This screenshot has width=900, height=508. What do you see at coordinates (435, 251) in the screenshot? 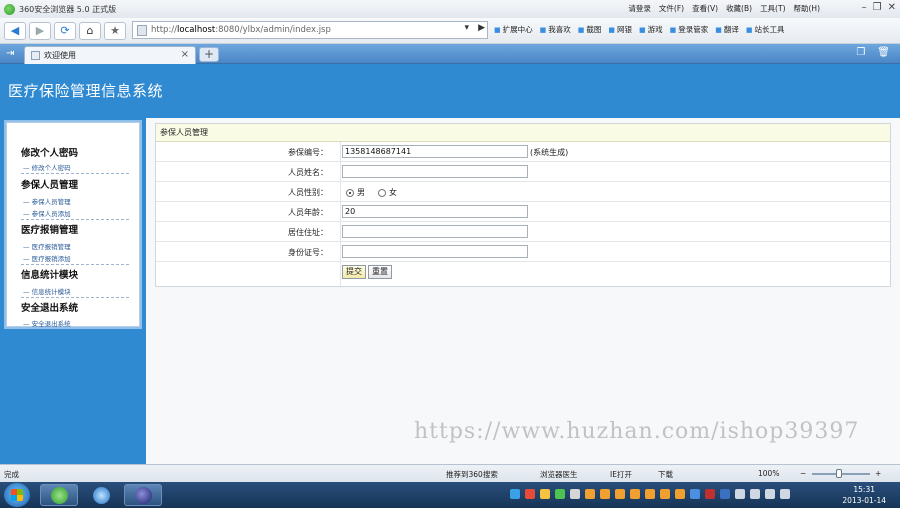
I see `idcard-field` at bounding box center [435, 251].